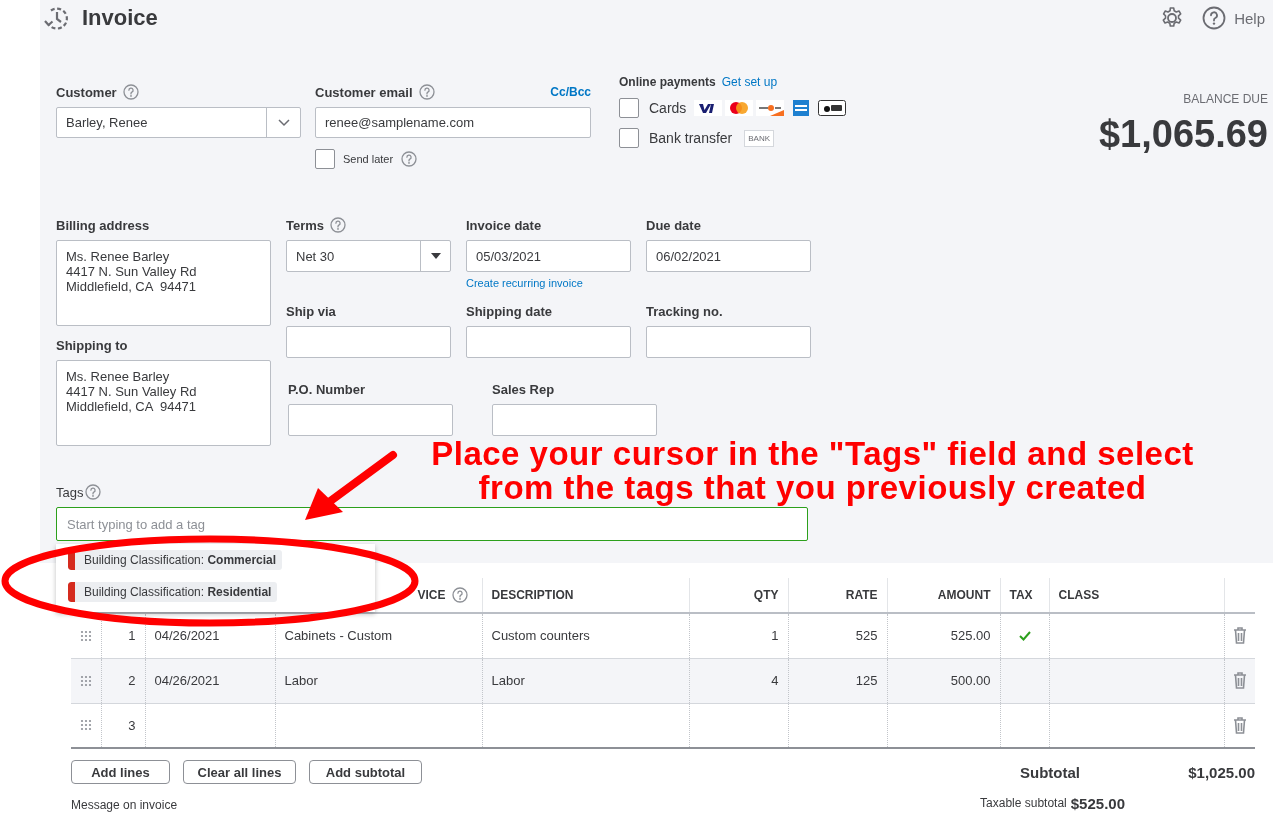  Describe the element at coordinates (673, 225) in the screenshot. I see `field-label: Due date` at that location.